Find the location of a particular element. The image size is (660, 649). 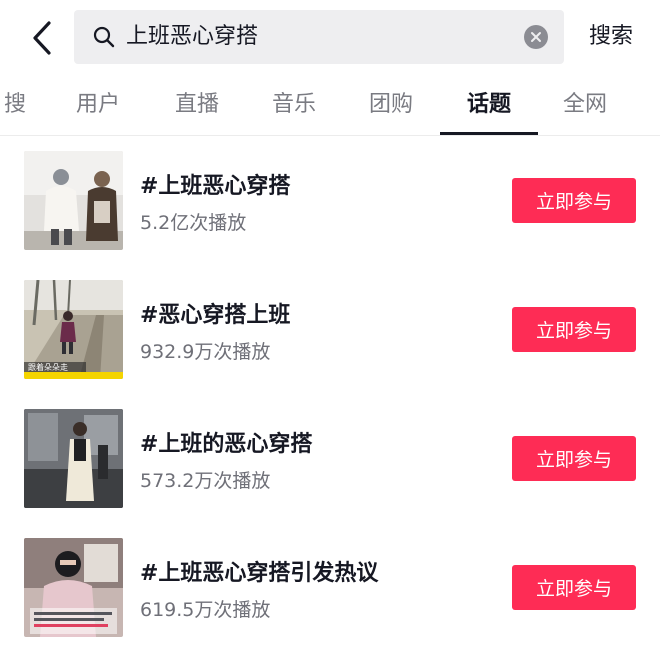

topic-title: #上班的恶心穿搭 is located at coordinates (226, 442).